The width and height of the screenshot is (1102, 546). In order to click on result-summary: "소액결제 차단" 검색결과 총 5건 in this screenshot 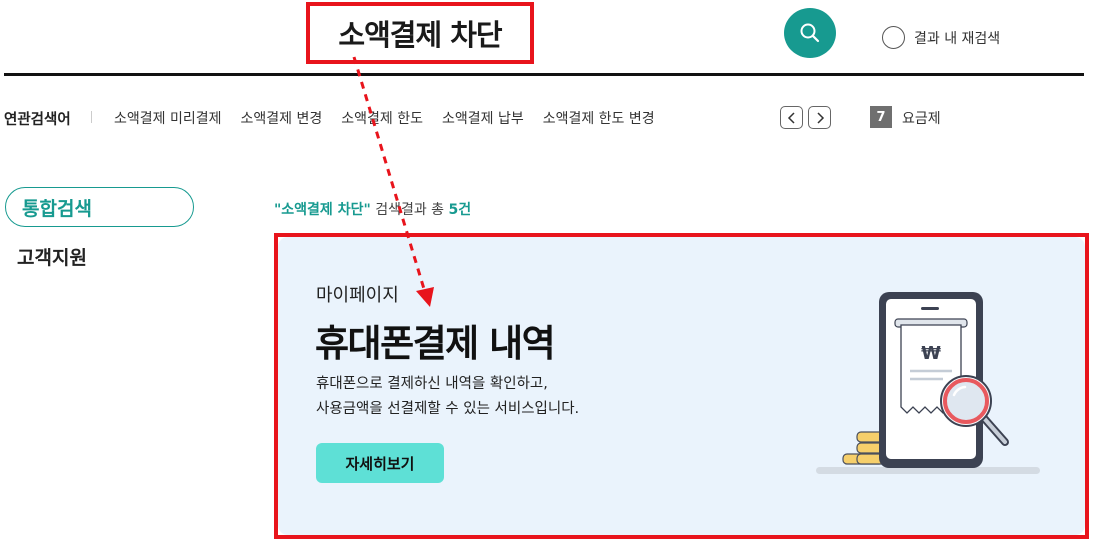, I will do `click(372, 209)`.